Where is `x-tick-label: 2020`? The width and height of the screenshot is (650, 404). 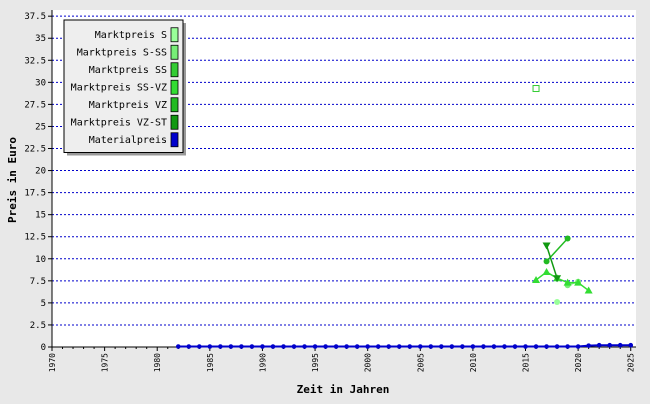 x-tick-label: 2020 is located at coordinates (578, 362).